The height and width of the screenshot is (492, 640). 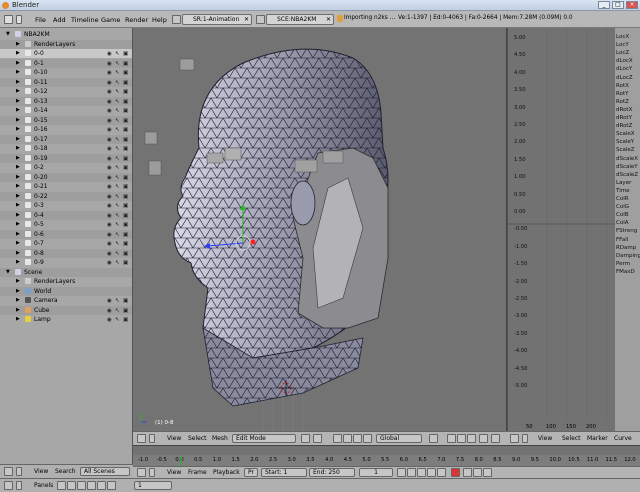 I want to click on menu-timeline: Timeline, so click(x=85, y=20).